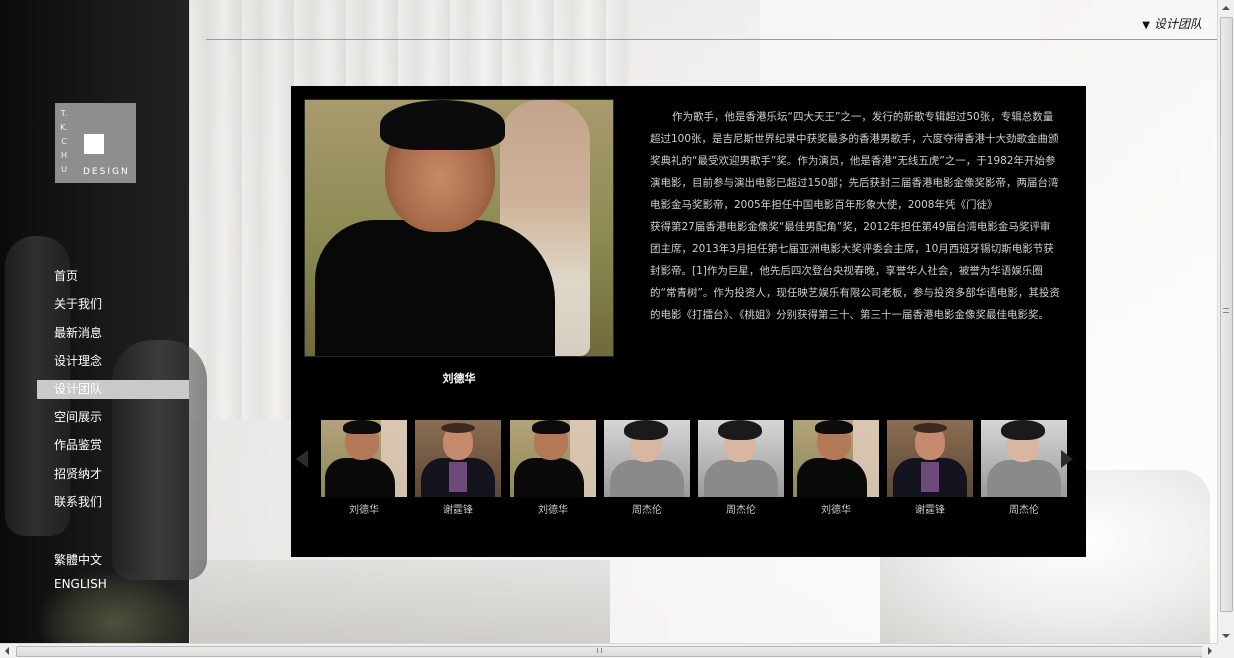 The height and width of the screenshot is (658, 1234). Describe the element at coordinates (106, 172) in the screenshot. I see `logo-word: DESIGN` at that location.